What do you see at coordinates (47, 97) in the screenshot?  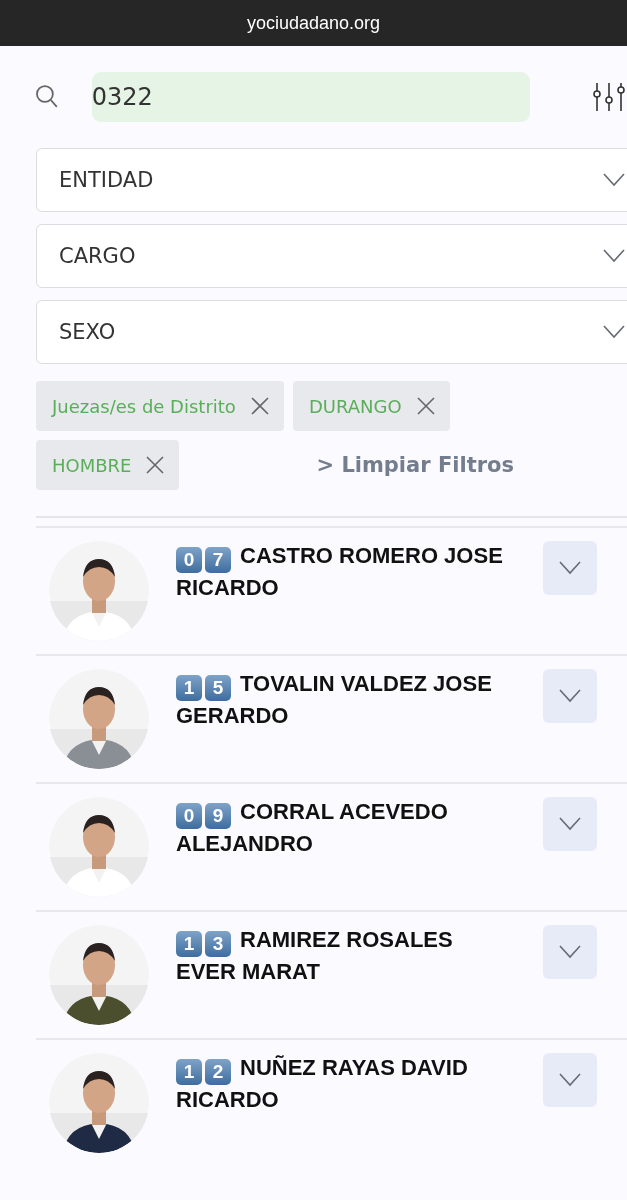 I see `search-icon` at bounding box center [47, 97].